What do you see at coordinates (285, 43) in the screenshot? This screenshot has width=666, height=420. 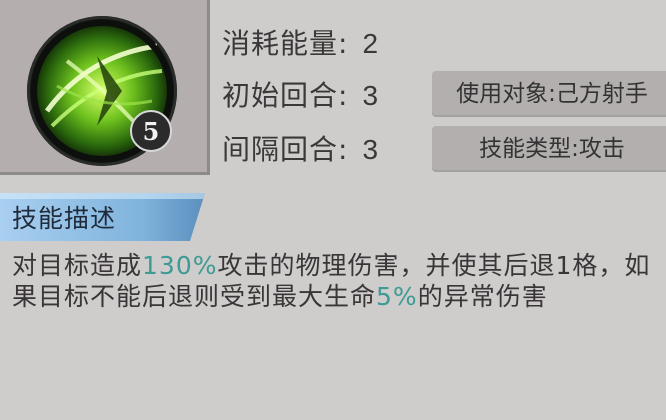 I see `energy-cost-label: 消耗能量:` at bounding box center [285, 43].